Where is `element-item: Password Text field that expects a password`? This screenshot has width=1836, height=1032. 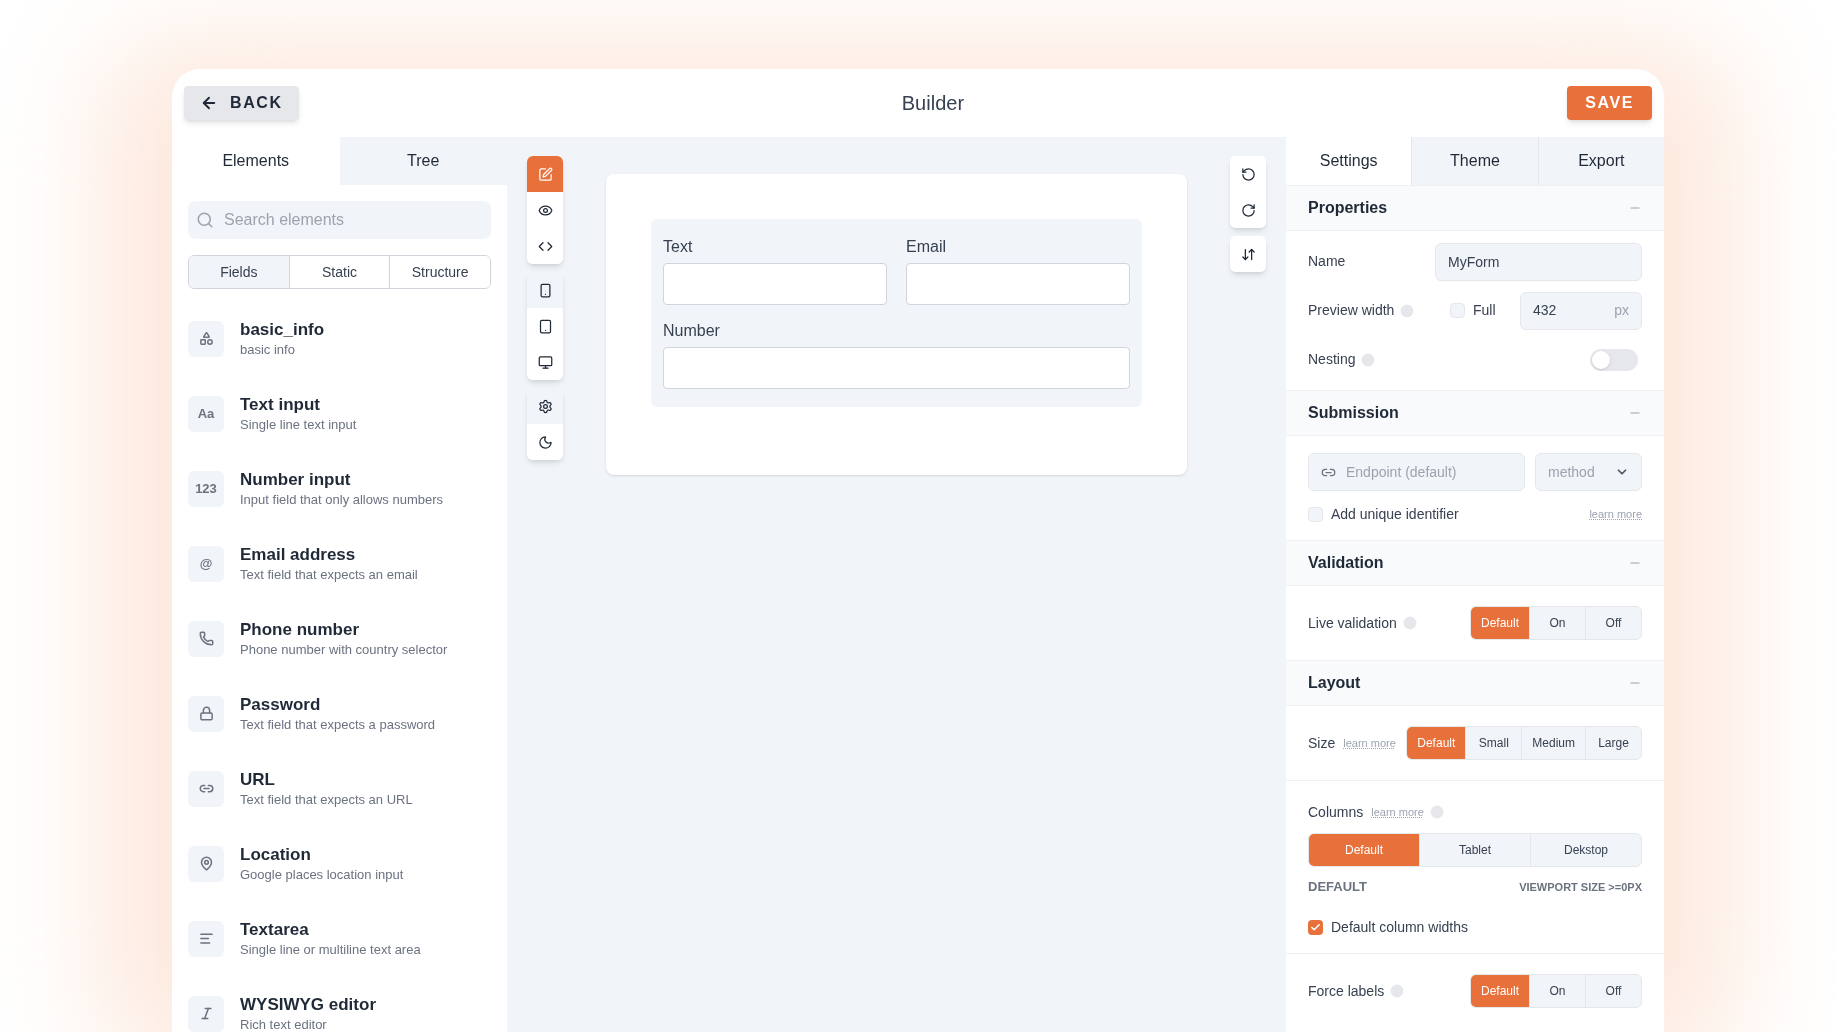 element-item: Password Text field that expects a password is located at coordinates (339, 713).